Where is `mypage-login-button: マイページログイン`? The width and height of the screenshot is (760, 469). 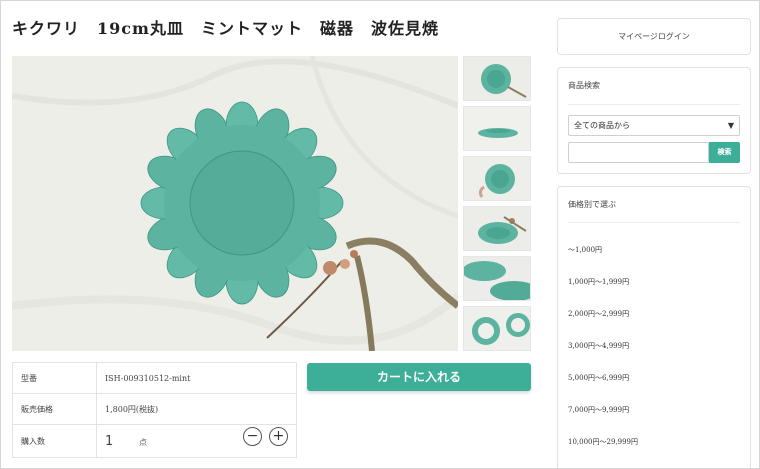 mypage-login-button: マイページログイン is located at coordinates (654, 36).